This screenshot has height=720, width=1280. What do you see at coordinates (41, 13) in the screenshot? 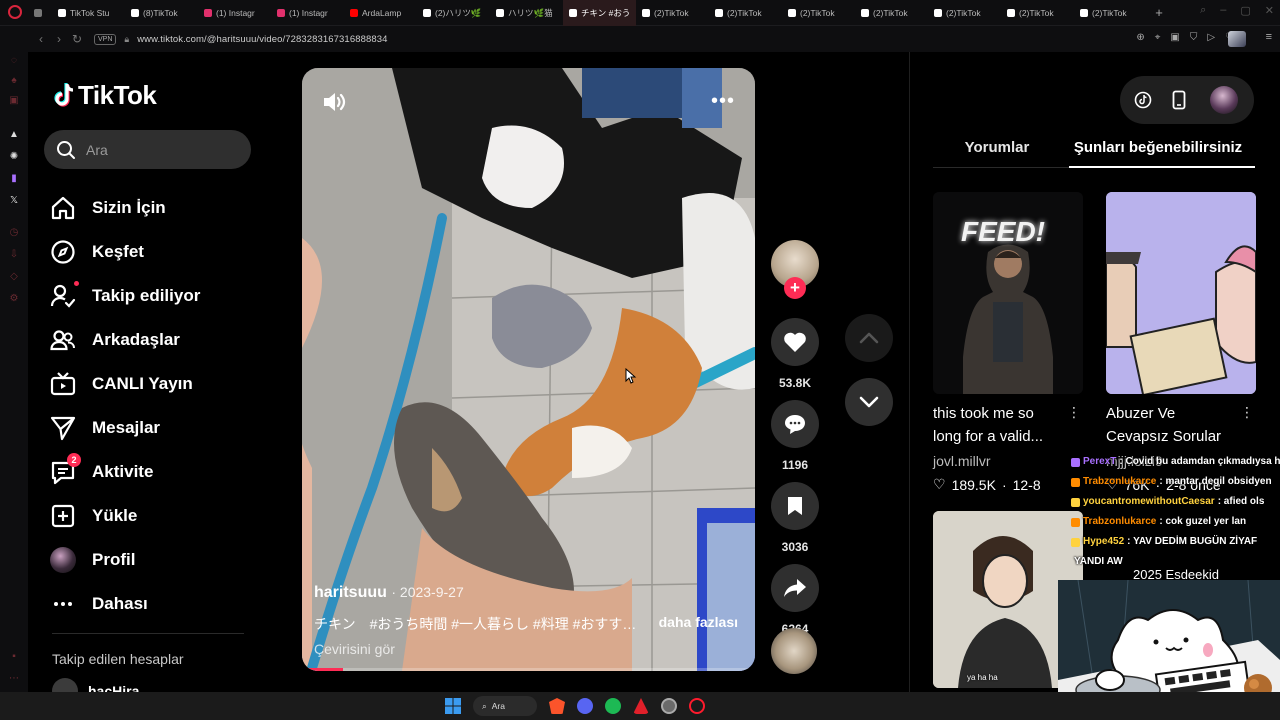
I see `browser-tab` at bounding box center [41, 13].